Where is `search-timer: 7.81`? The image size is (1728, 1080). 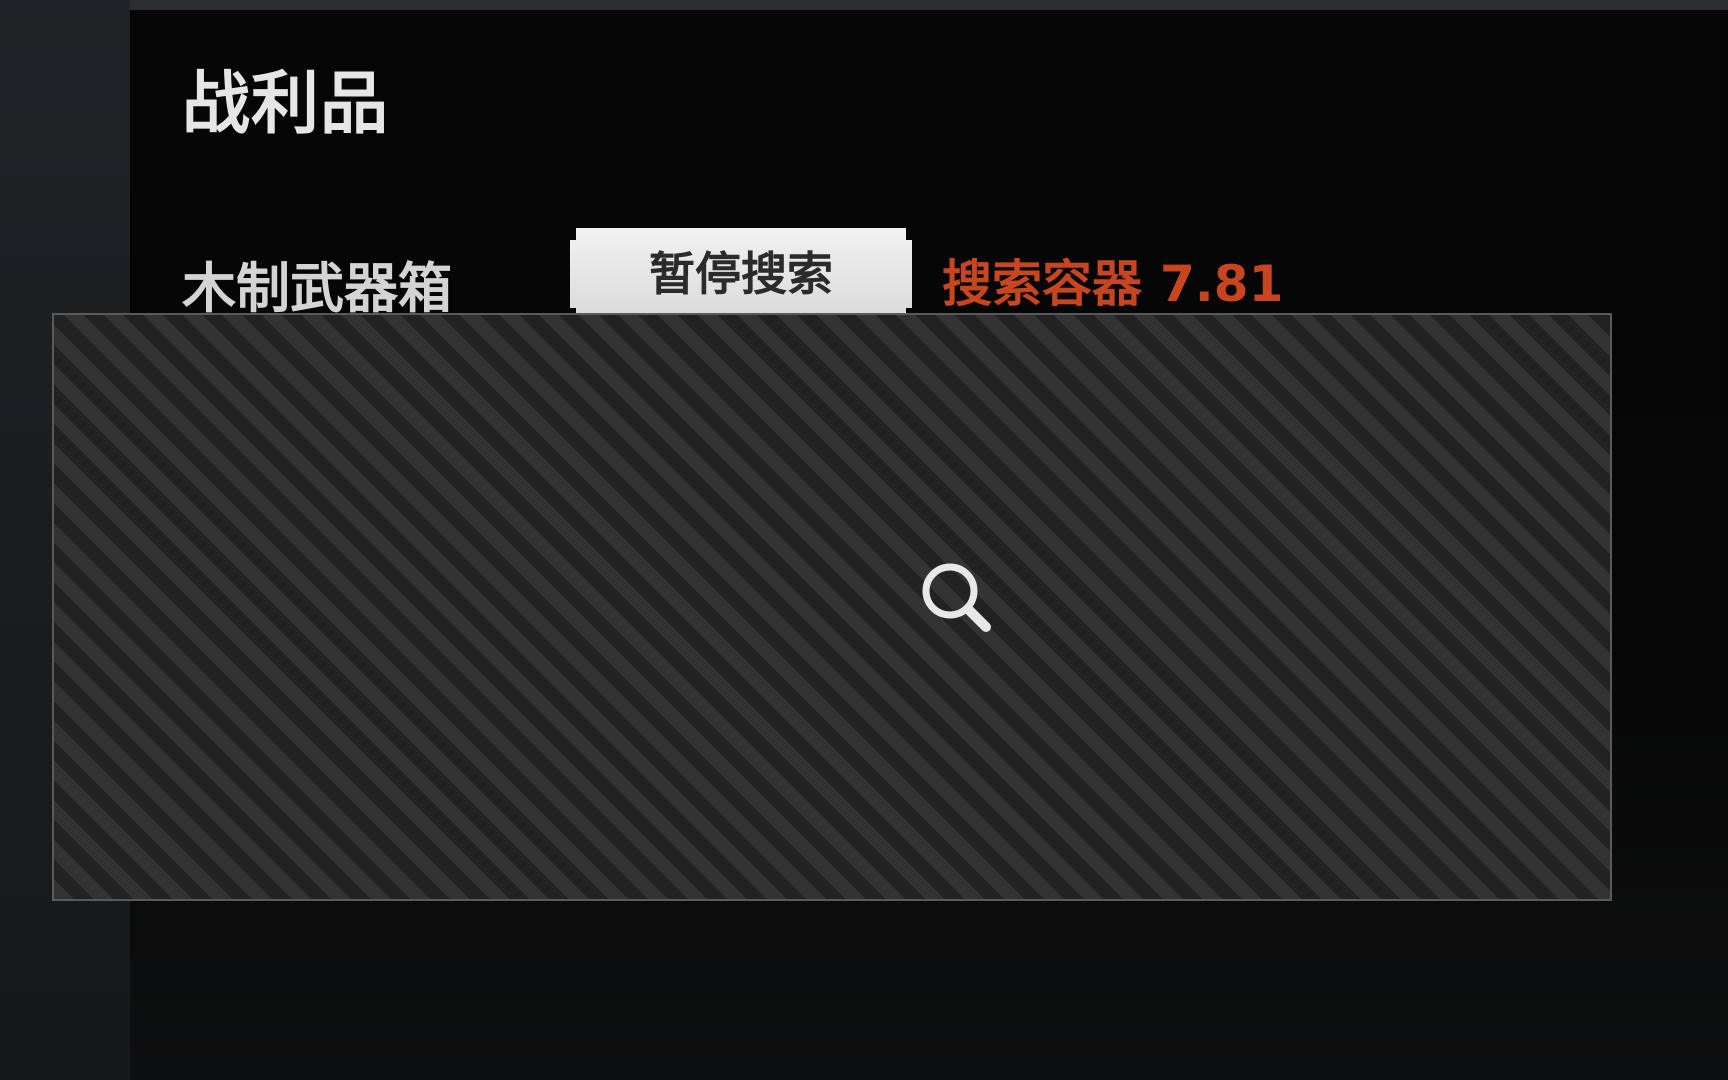
search-timer: 7.81 is located at coordinates (1222, 284).